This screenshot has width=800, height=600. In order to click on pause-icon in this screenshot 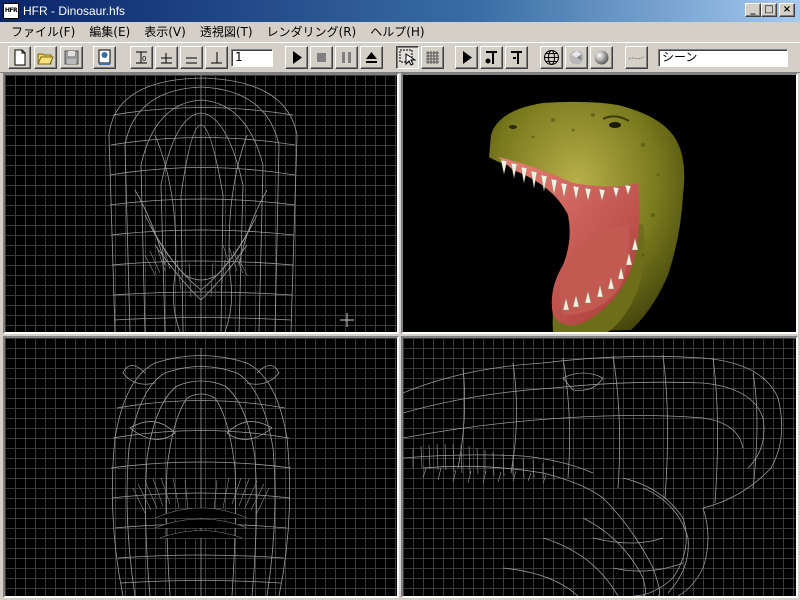, I will do `click(346, 57)`.